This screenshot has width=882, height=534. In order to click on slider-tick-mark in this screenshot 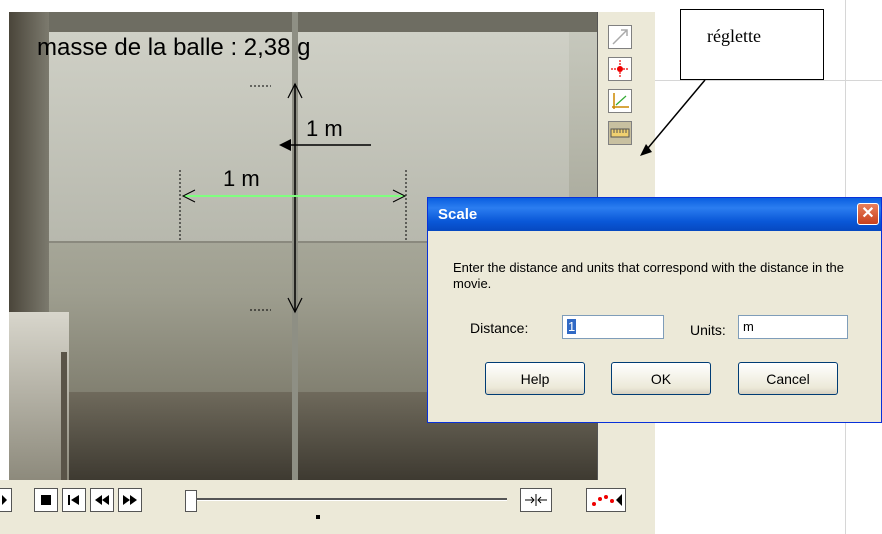, I will do `click(318, 517)`.